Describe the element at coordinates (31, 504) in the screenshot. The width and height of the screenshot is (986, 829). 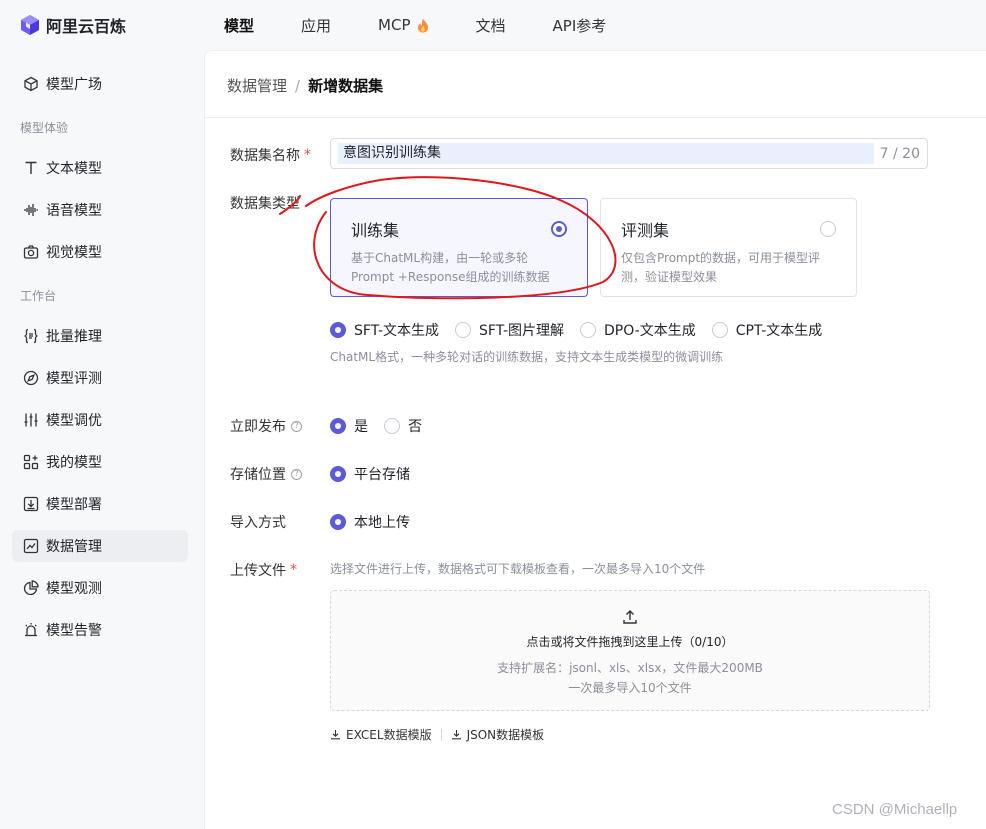
I see `deploy-icon` at that location.